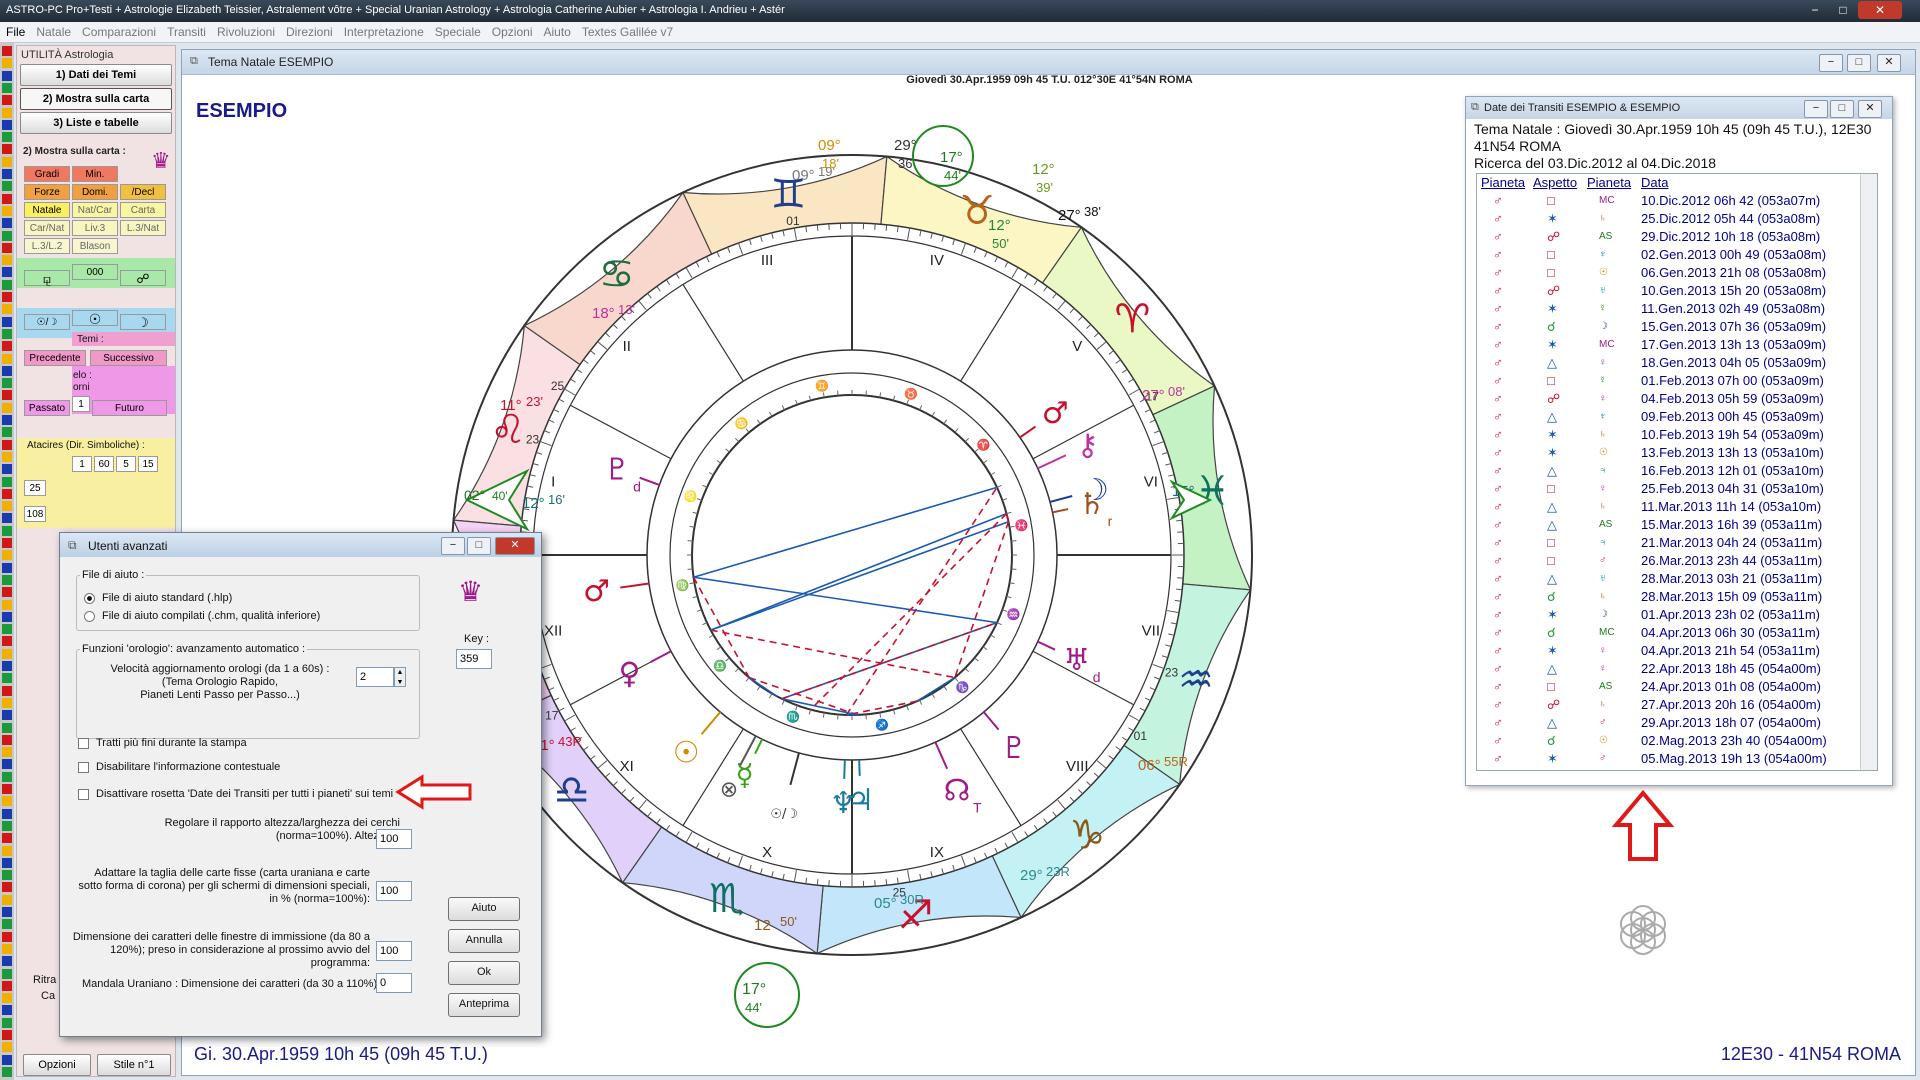 The width and height of the screenshot is (1920, 1080). Describe the element at coordinates (95, 210) in the screenshot. I see `natcar-button: Nat/Car` at that location.